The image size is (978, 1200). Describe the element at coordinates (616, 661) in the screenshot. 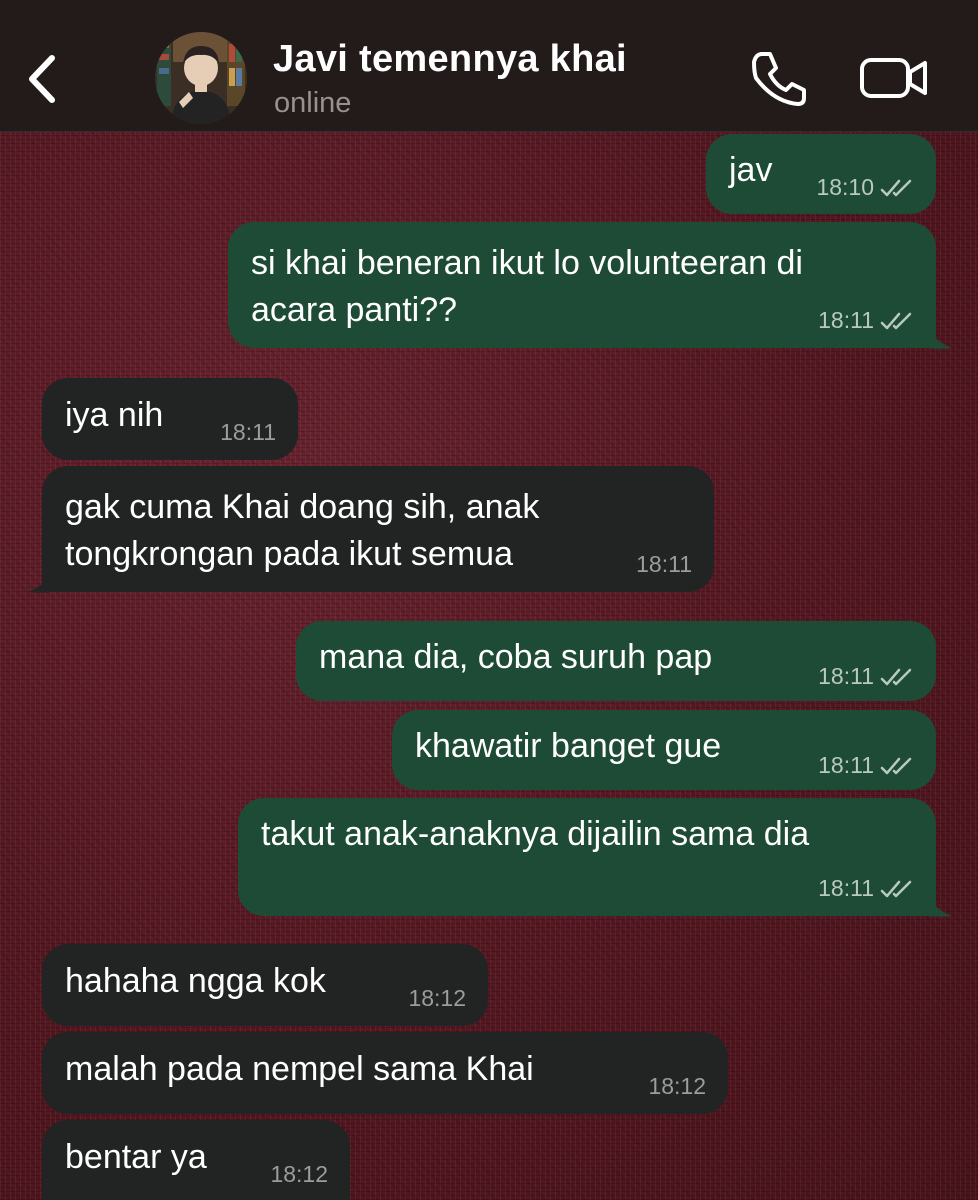

I see `message-bubble-outgoing: mana dia, coba suruh pap 18:11` at that location.